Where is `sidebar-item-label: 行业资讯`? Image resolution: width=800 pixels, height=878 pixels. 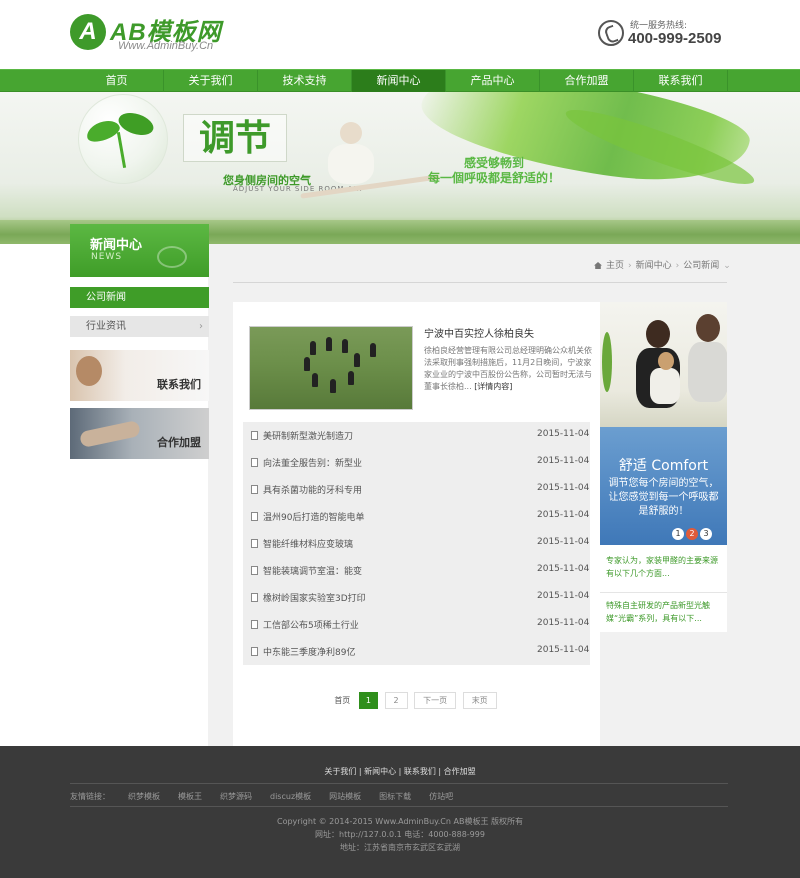
sidebar-item-label: 行业资讯 is located at coordinates (106, 326).